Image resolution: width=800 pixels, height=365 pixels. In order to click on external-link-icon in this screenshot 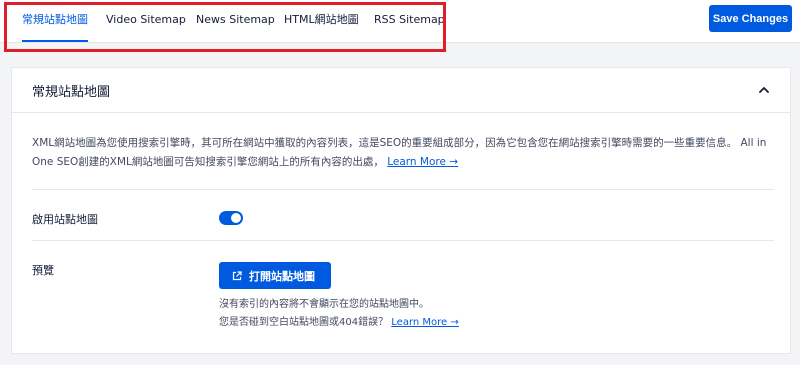, I will do `click(237, 276)`.